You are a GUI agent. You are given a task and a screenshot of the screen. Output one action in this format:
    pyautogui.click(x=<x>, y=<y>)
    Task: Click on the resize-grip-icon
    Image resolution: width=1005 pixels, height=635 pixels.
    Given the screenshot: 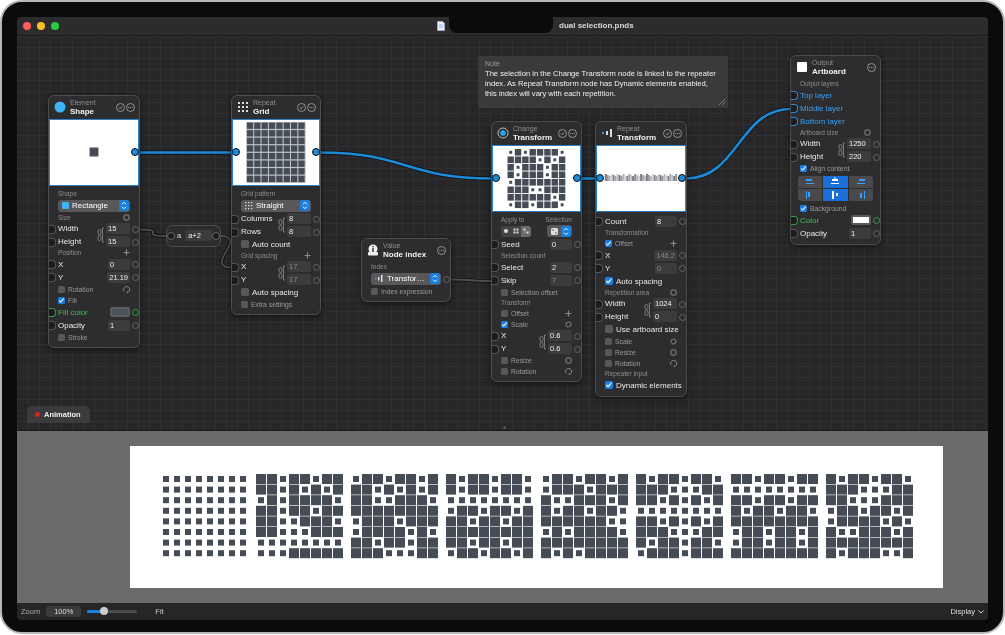 What is the action you would take?
    pyautogui.click(x=721, y=101)
    